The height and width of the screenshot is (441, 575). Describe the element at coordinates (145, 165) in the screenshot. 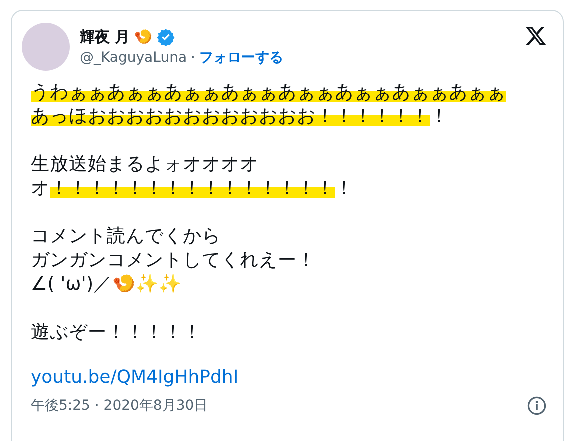

I see `tweet-text-line: 生放送始まるよォオオオオ` at that location.